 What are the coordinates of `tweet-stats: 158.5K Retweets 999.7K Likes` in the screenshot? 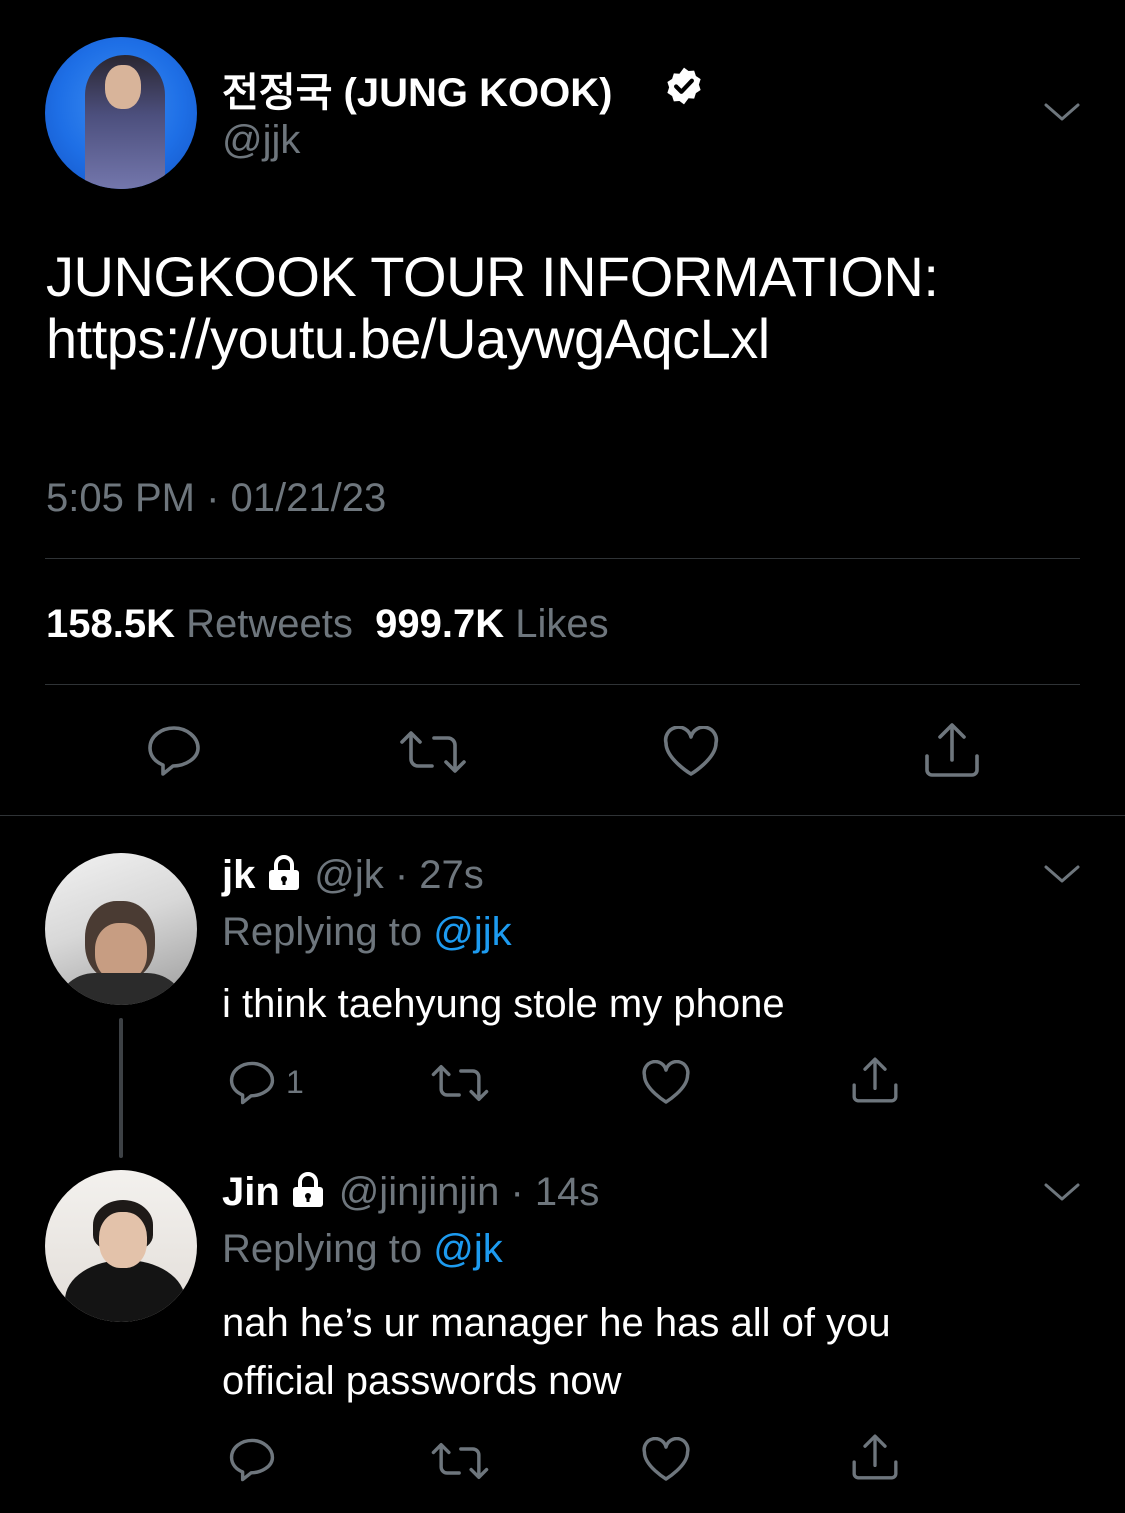 It's located at (327, 624).